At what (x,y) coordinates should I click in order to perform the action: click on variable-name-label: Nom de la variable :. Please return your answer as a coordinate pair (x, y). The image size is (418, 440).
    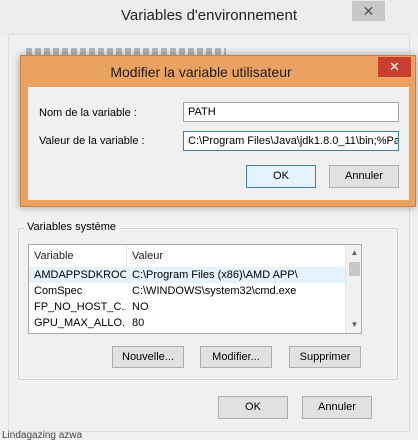
    Looking at the image, I should click on (88, 113).